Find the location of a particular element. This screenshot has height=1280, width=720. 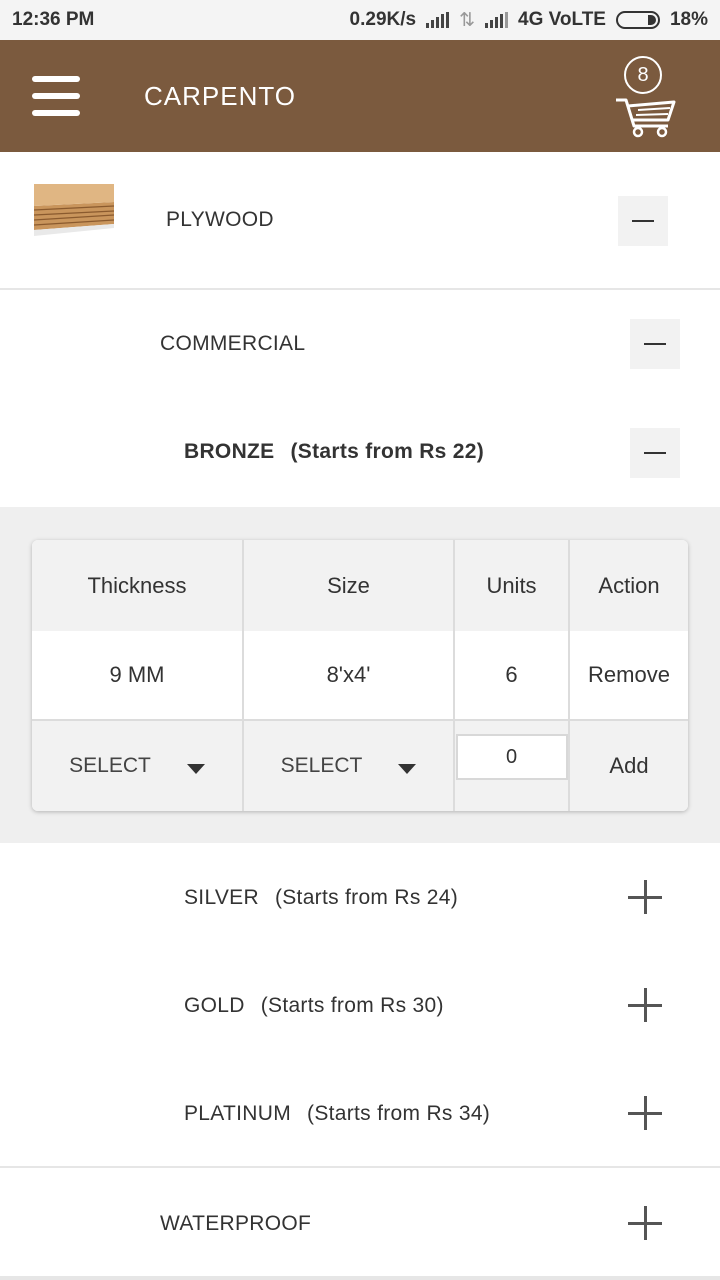

size-select-value: SELECT is located at coordinates (321, 765).